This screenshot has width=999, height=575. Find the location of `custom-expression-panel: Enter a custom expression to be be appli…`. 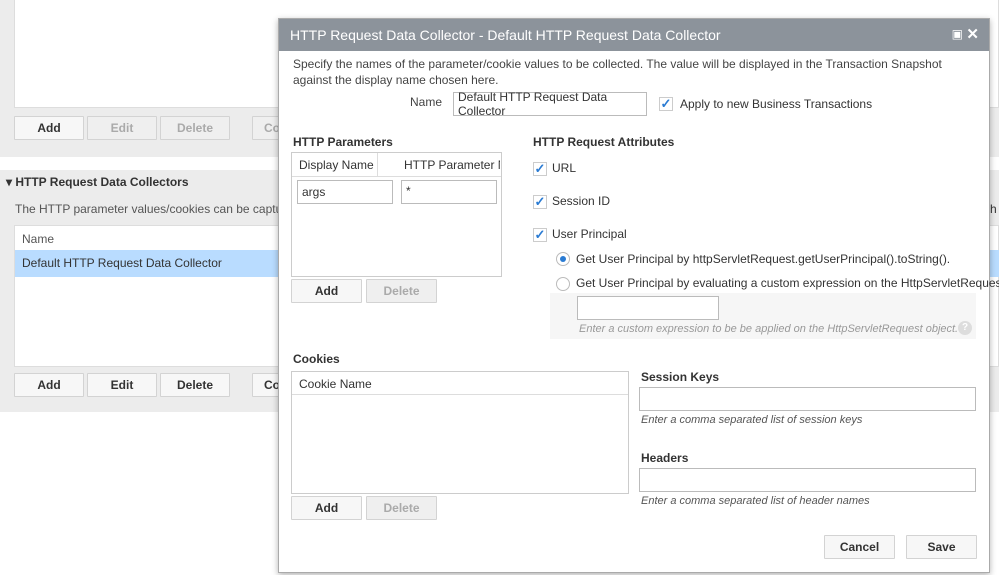

custom-expression-panel: Enter a custom expression to be be appli… is located at coordinates (763, 316).